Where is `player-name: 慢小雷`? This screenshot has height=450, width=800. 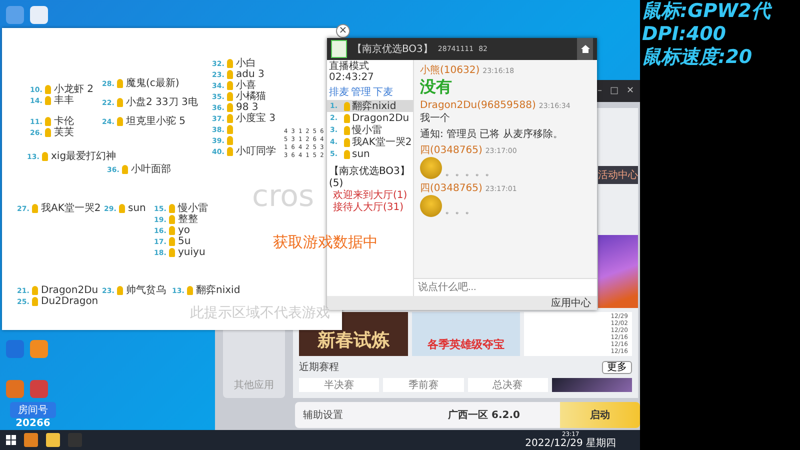
player-name: 慢小雷 is located at coordinates (193, 208).